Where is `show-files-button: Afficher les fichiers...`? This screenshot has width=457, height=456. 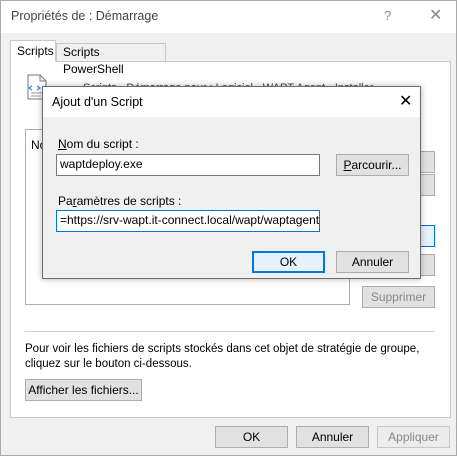 show-files-button: Afficher les fichiers... is located at coordinates (83, 390).